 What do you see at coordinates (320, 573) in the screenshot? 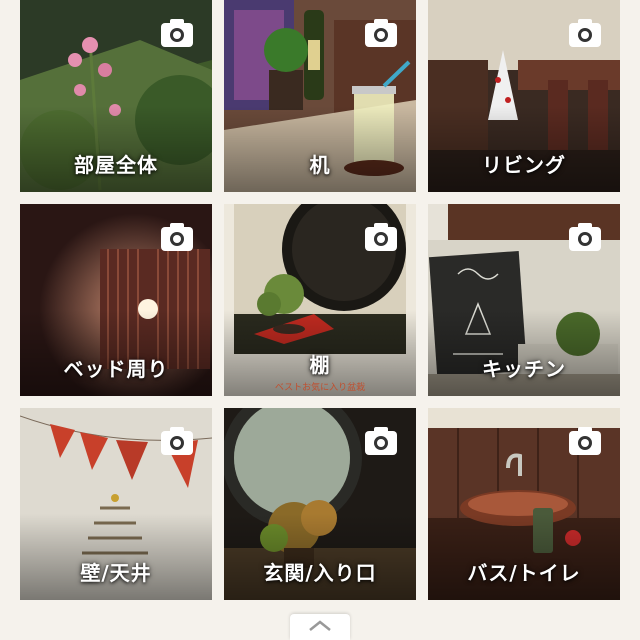
I see `category-label: 玄関/入り口` at bounding box center [320, 573].